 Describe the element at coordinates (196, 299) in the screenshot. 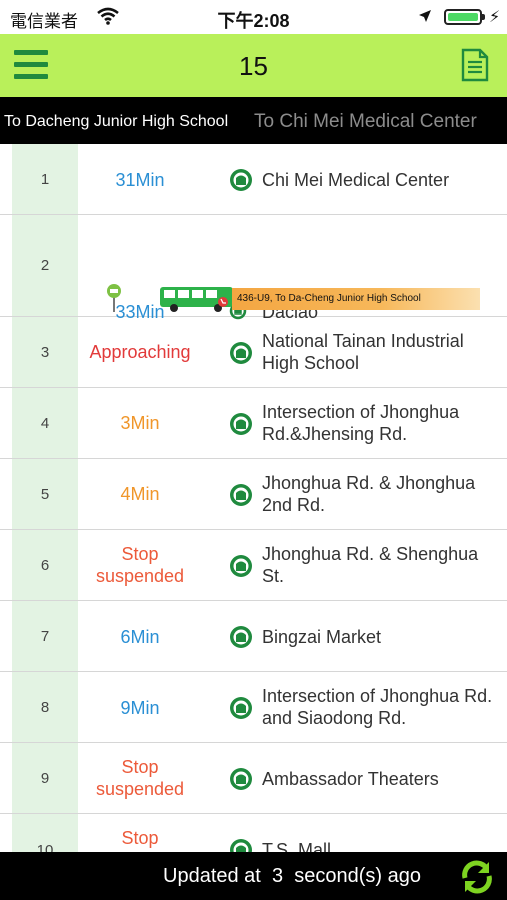

I see `bus-icon` at that location.